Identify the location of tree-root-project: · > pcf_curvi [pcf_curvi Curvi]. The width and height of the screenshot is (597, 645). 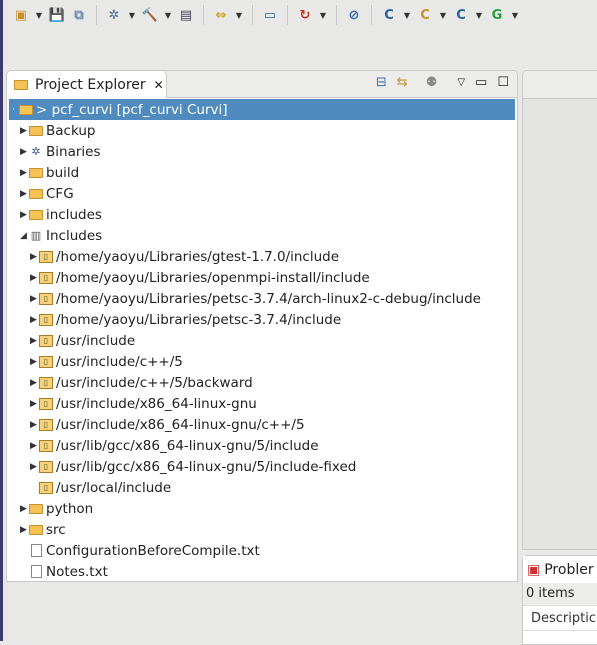
(262, 109).